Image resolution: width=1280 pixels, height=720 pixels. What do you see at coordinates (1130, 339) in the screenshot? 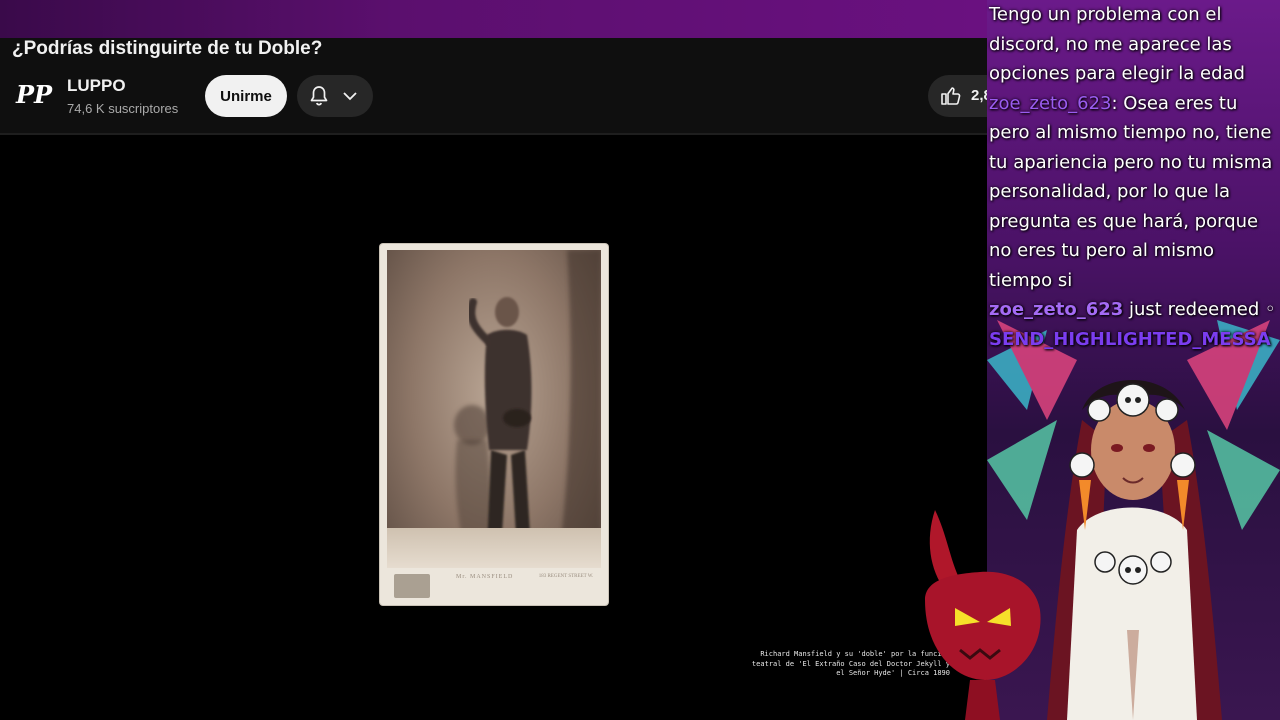
I see `chat-redeem-reward: SEND_HIGHLIGHTED_MESSA` at bounding box center [1130, 339].